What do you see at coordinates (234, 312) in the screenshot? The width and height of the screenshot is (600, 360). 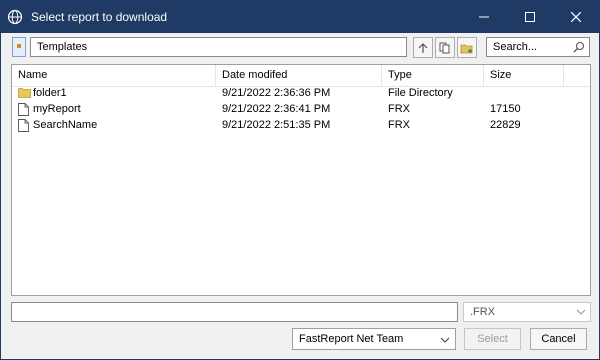 I see `filename-input` at bounding box center [234, 312].